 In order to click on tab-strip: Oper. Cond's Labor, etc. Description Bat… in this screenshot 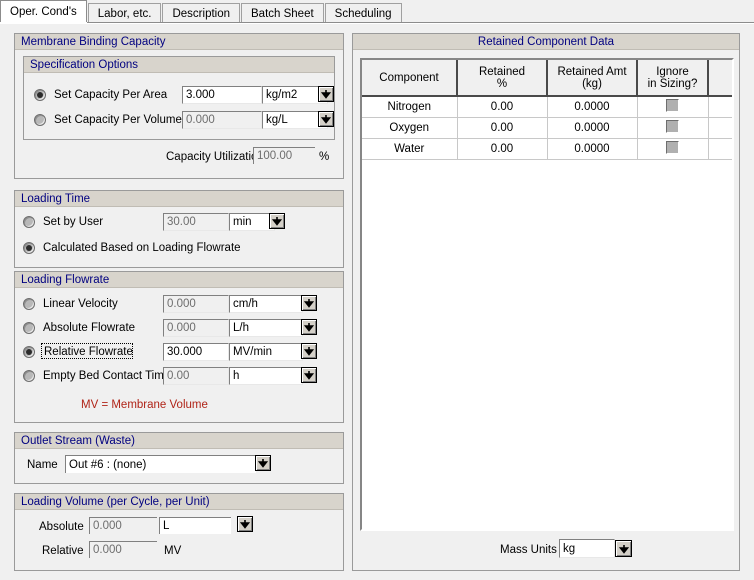, I will do `click(377, 12)`.